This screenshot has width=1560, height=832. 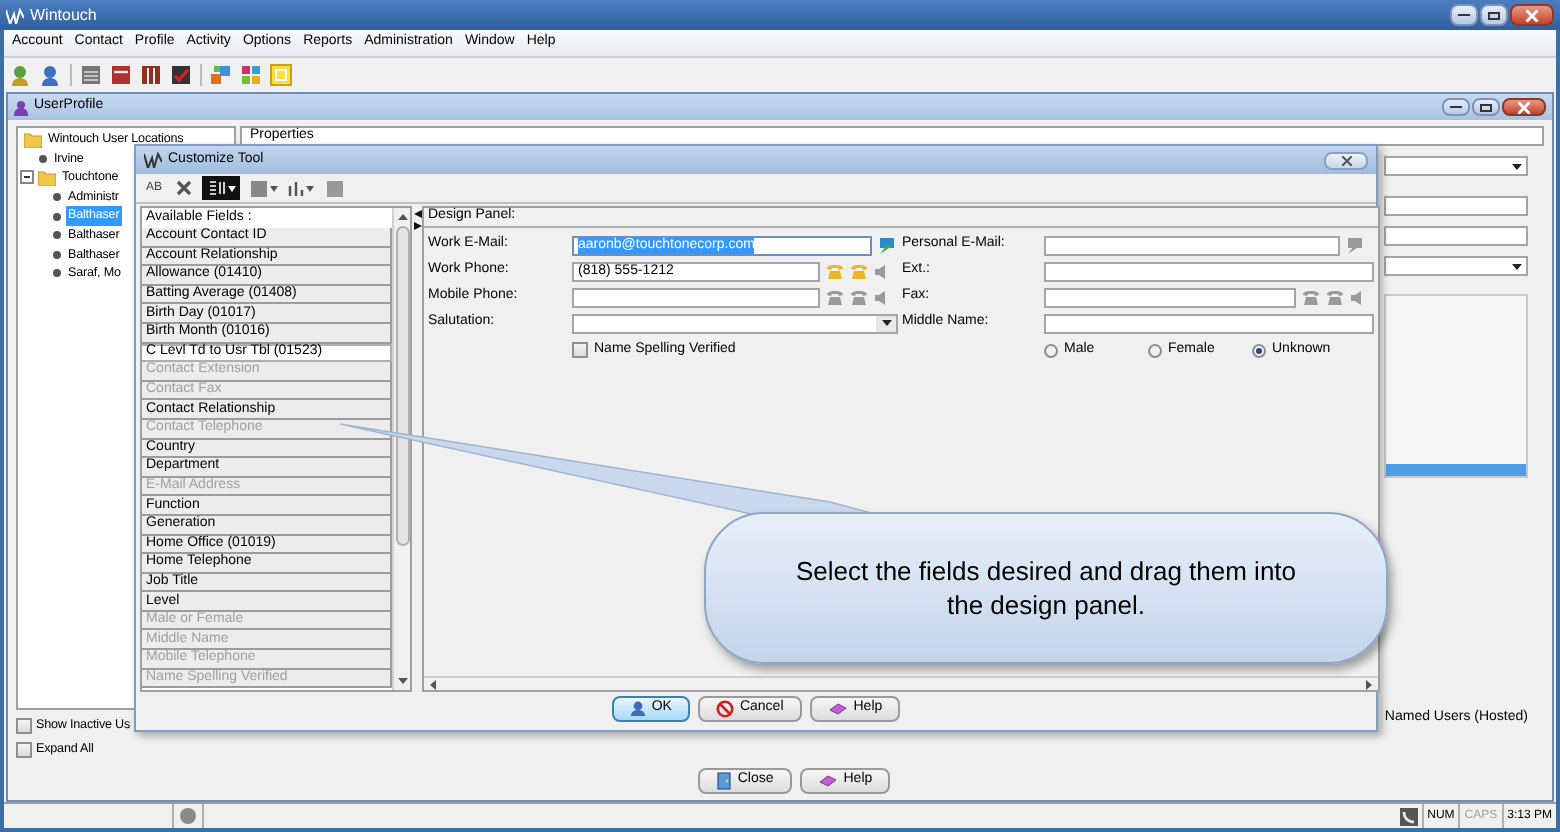 I want to click on left-arrow-icon, so click(x=433, y=684).